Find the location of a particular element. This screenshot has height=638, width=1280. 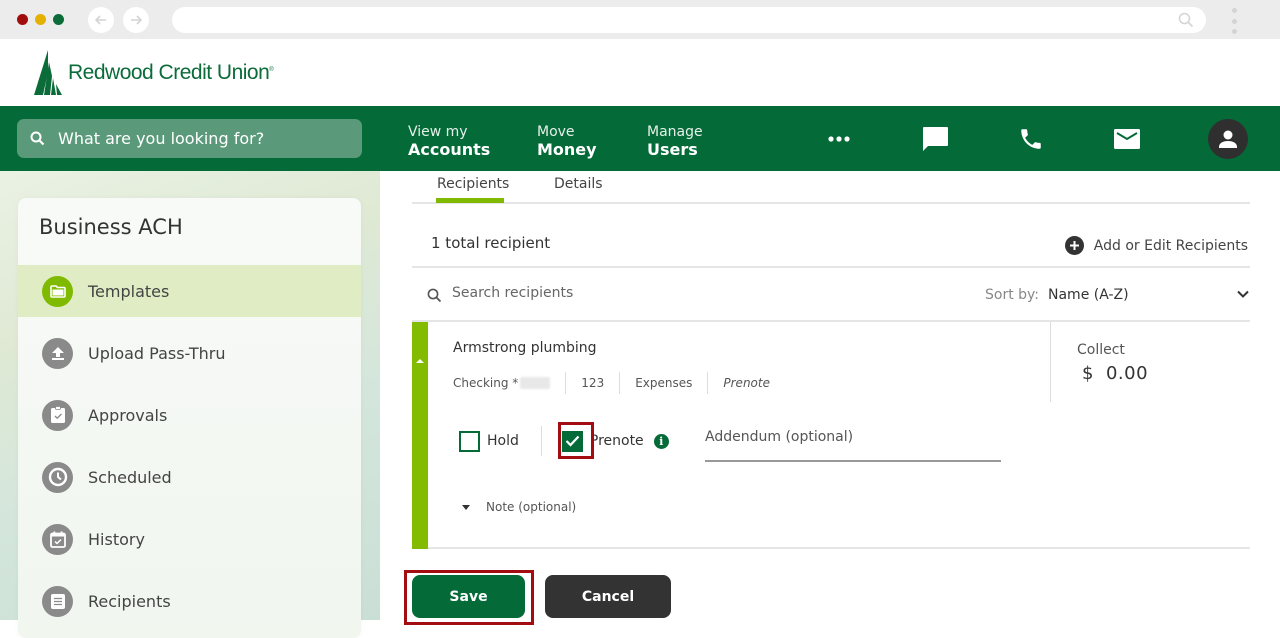

brand-logo: Redwood Credit Union® is located at coordinates (154, 72).